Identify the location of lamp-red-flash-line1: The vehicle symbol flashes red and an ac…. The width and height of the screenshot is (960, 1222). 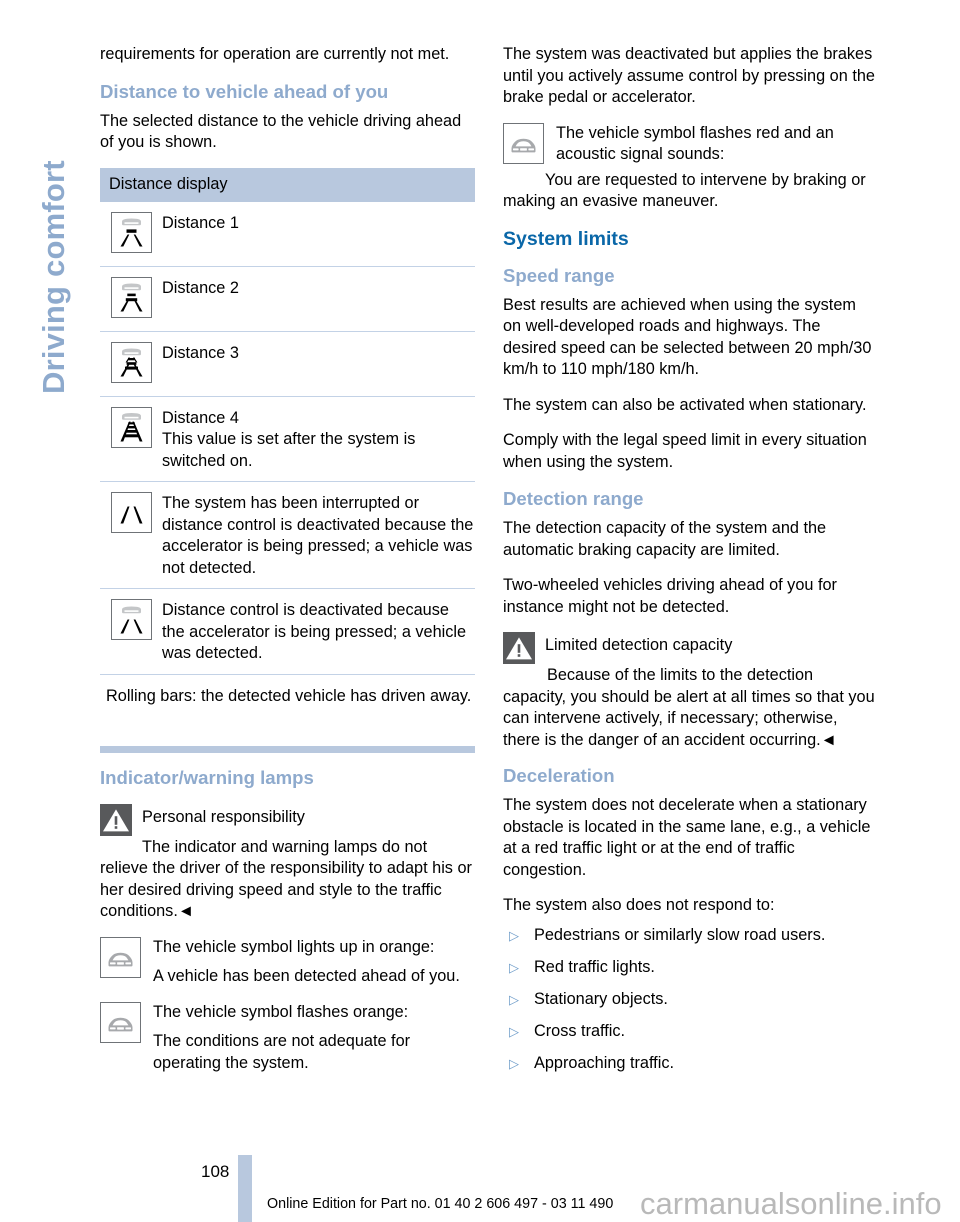
(695, 143).